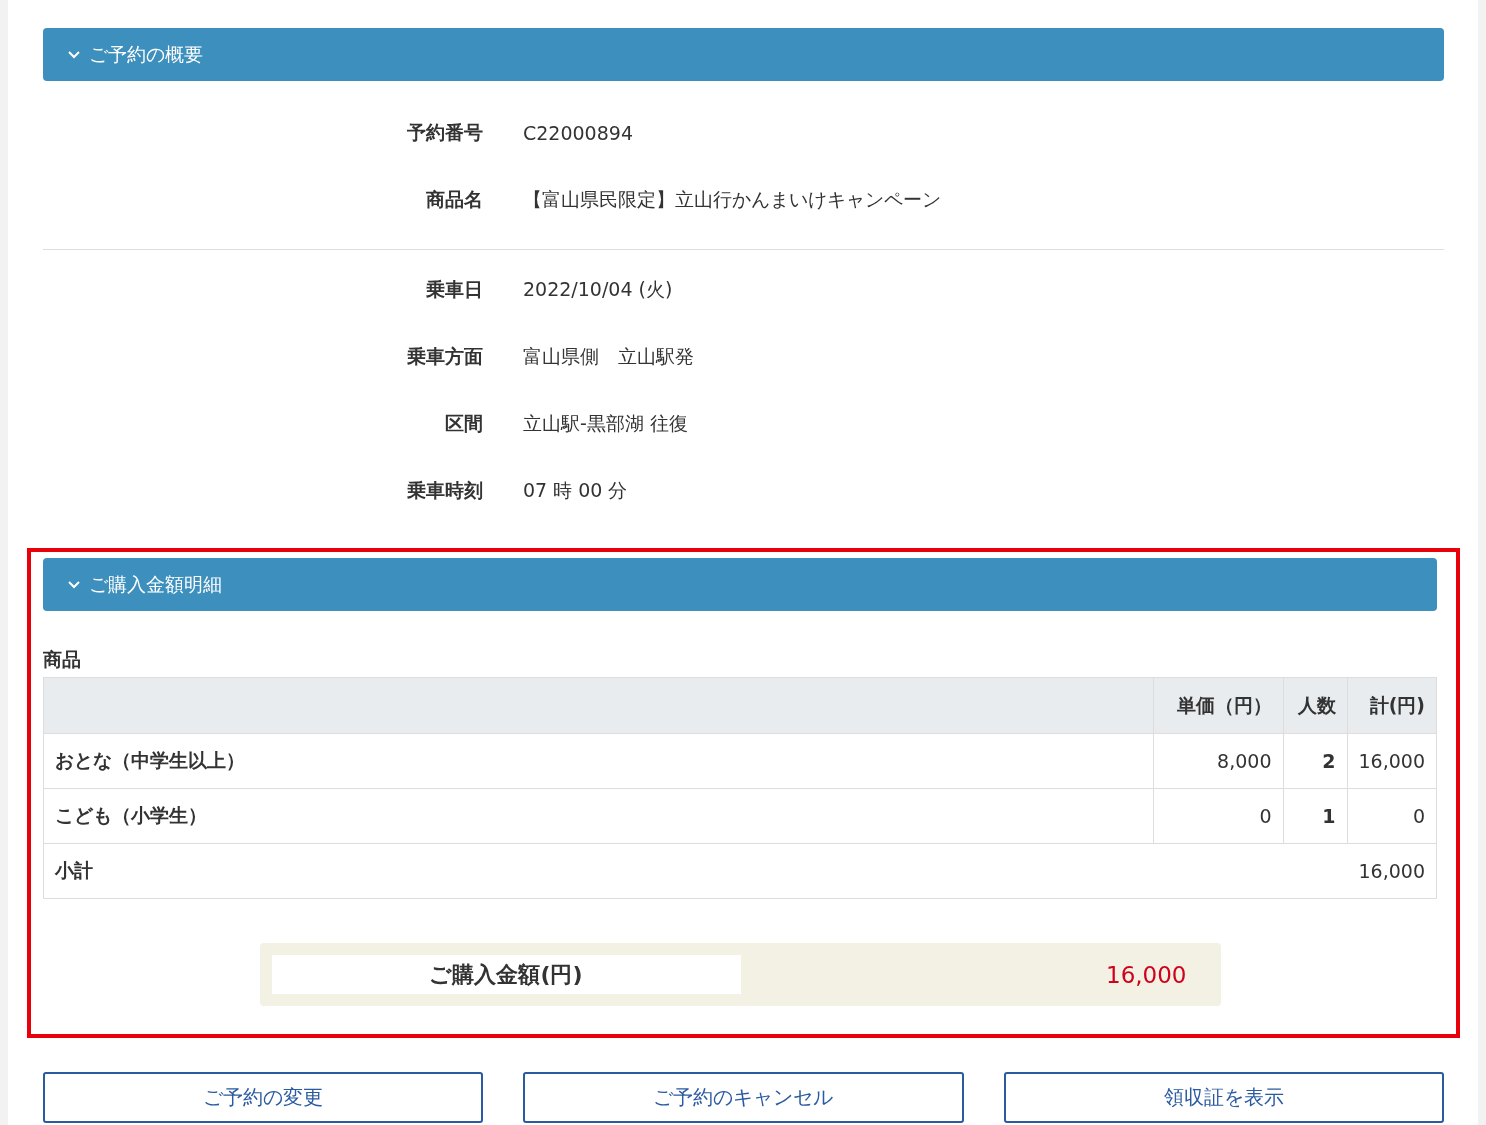  What do you see at coordinates (1315, 705) in the screenshot?
I see `header-cell: 人数` at bounding box center [1315, 705].